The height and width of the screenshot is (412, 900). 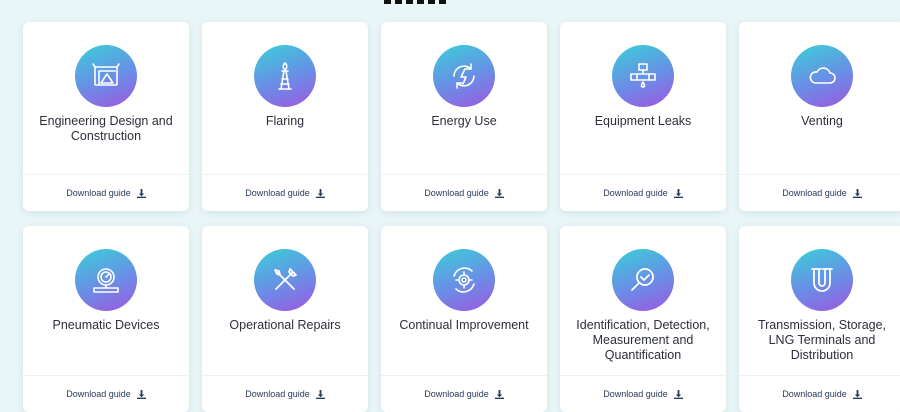 I want to click on card-title: Engineering Design and Construction, so click(x=106, y=128).